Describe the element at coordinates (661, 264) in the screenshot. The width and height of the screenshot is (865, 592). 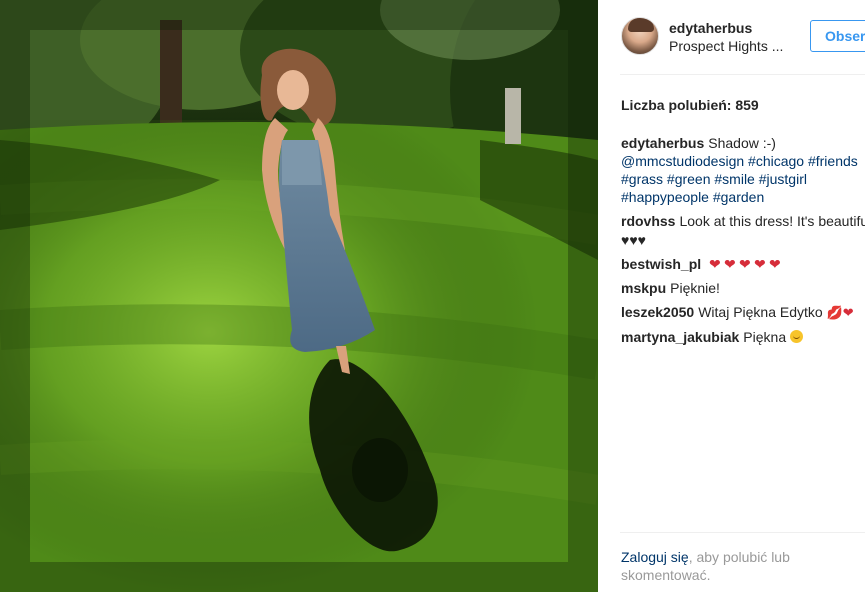
I see `comment-username: bestwish_pl` at that location.